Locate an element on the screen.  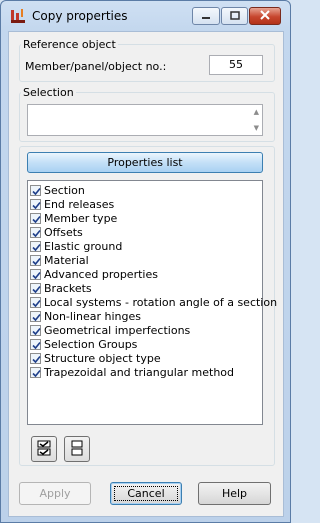
property-label: Brackets is located at coordinates (68, 288).